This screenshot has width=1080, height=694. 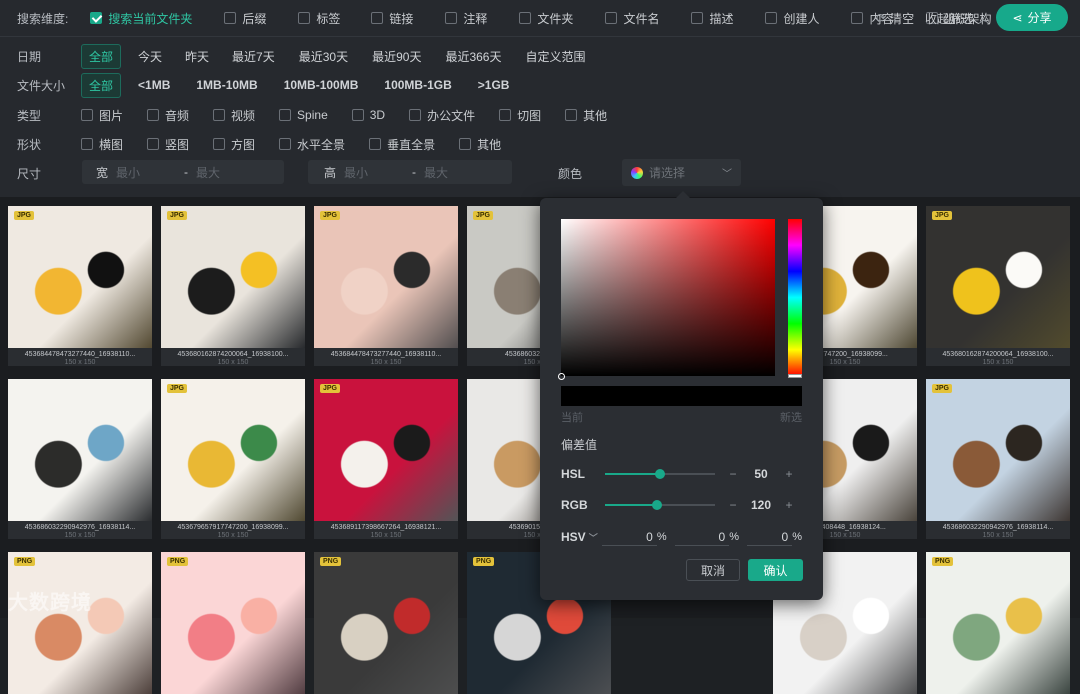 I want to click on shape-option: 方图, so click(x=234, y=144).